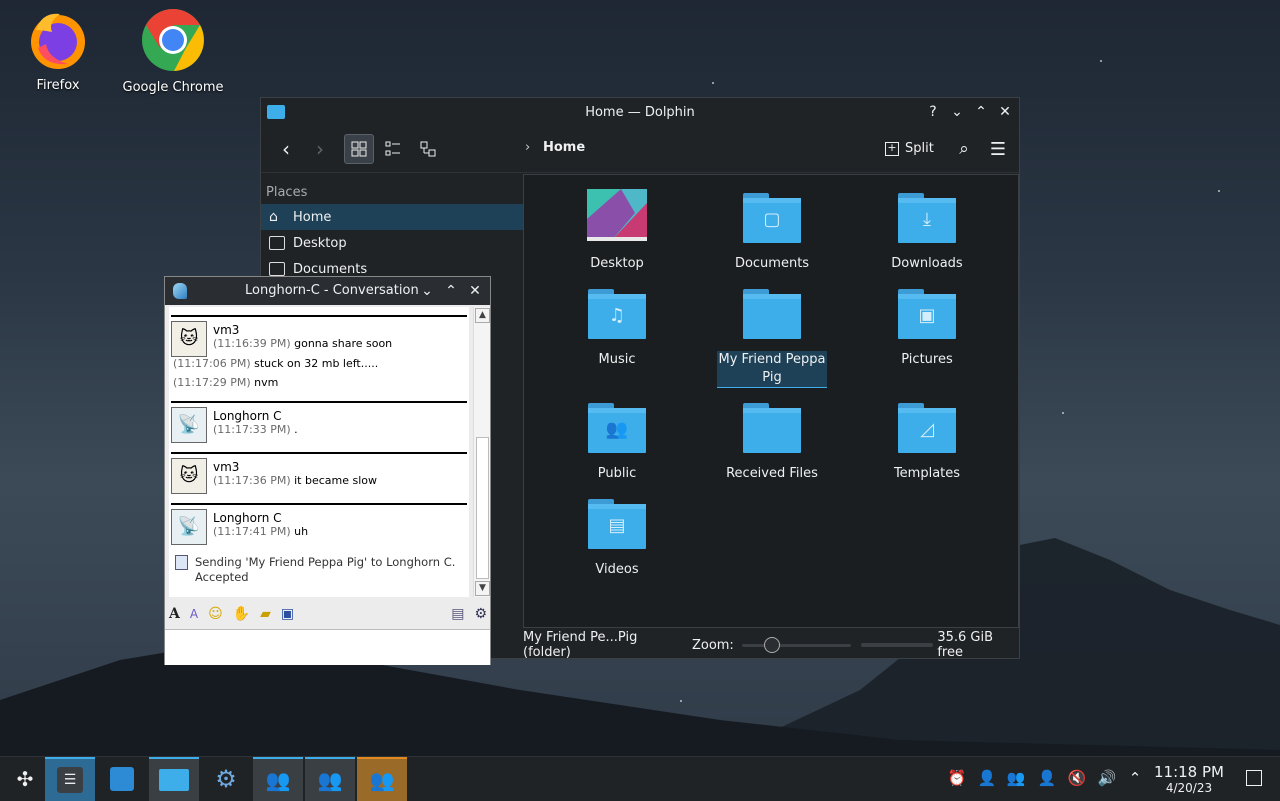  What do you see at coordinates (1077, 778) in the screenshot?
I see `mute-tray-button: 🔇` at bounding box center [1077, 778].